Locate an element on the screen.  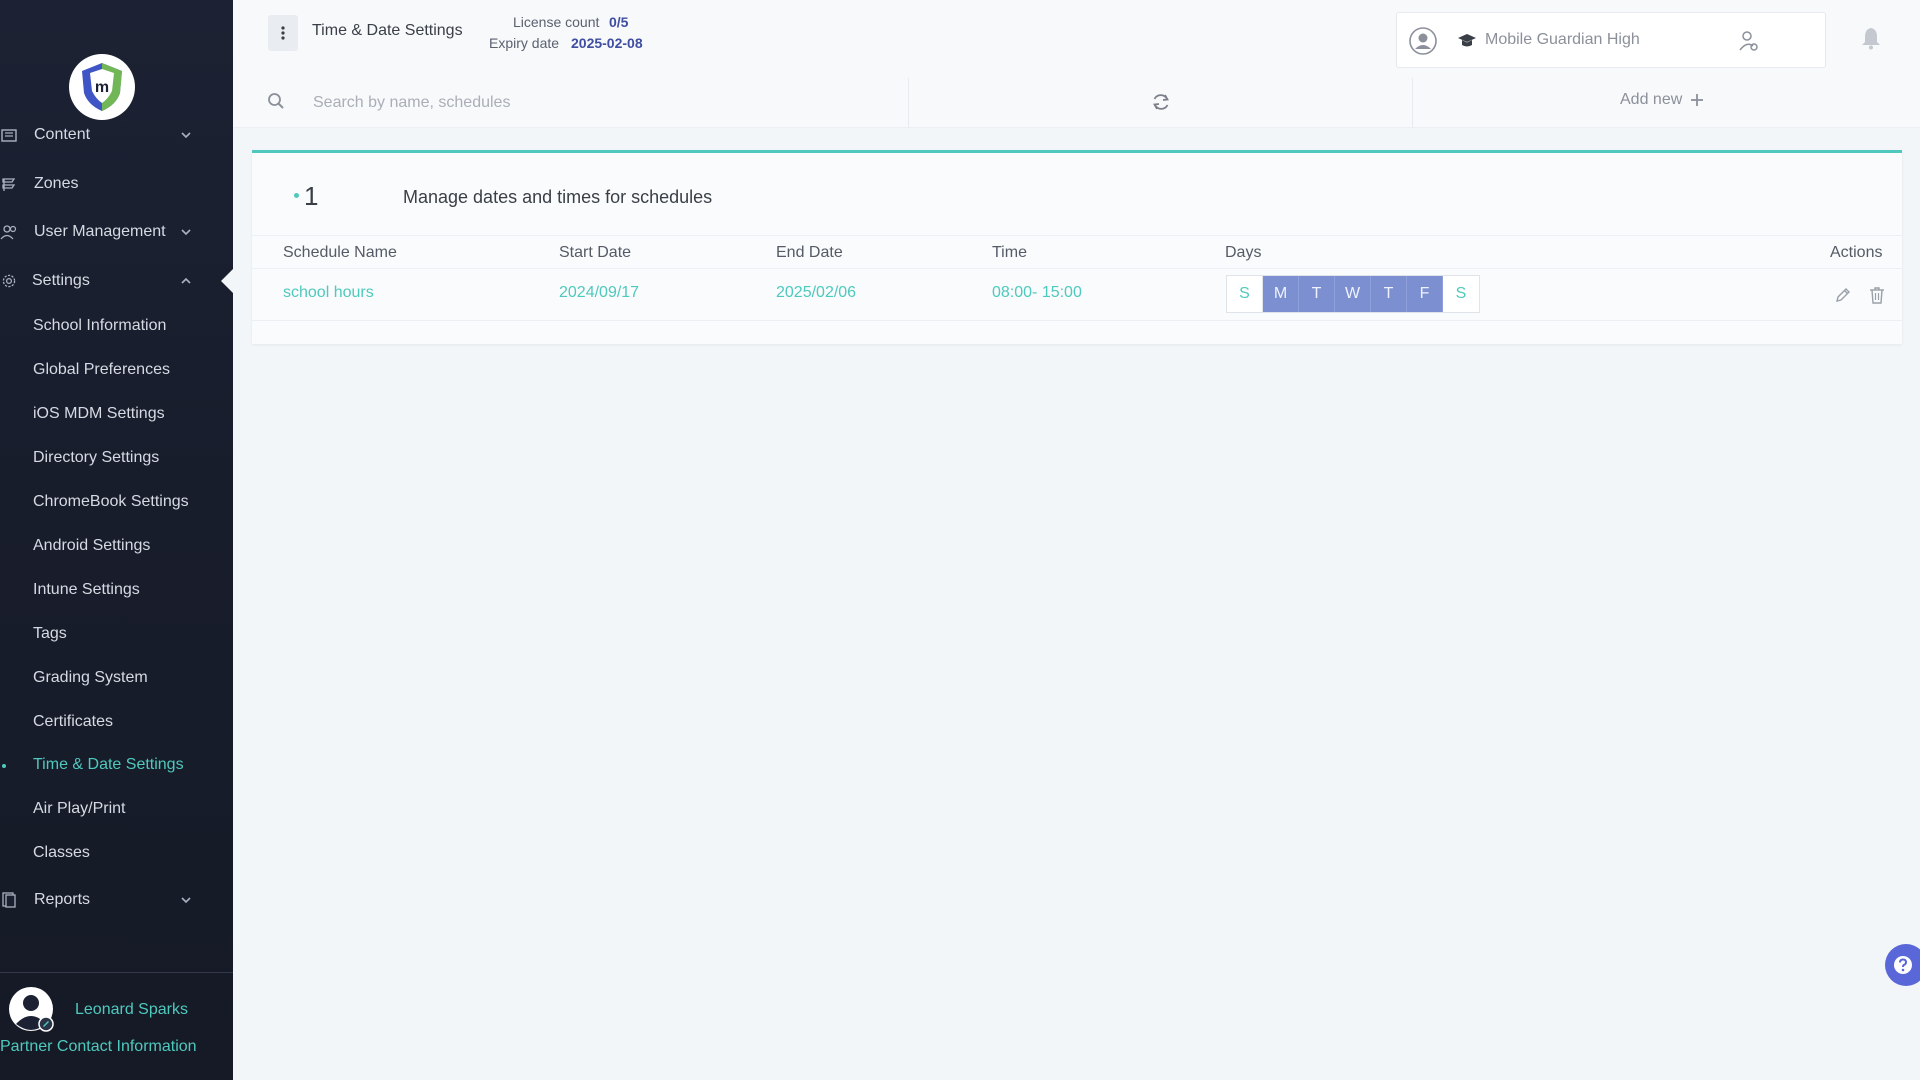
start-date: 2024/09/17 is located at coordinates (599, 292).